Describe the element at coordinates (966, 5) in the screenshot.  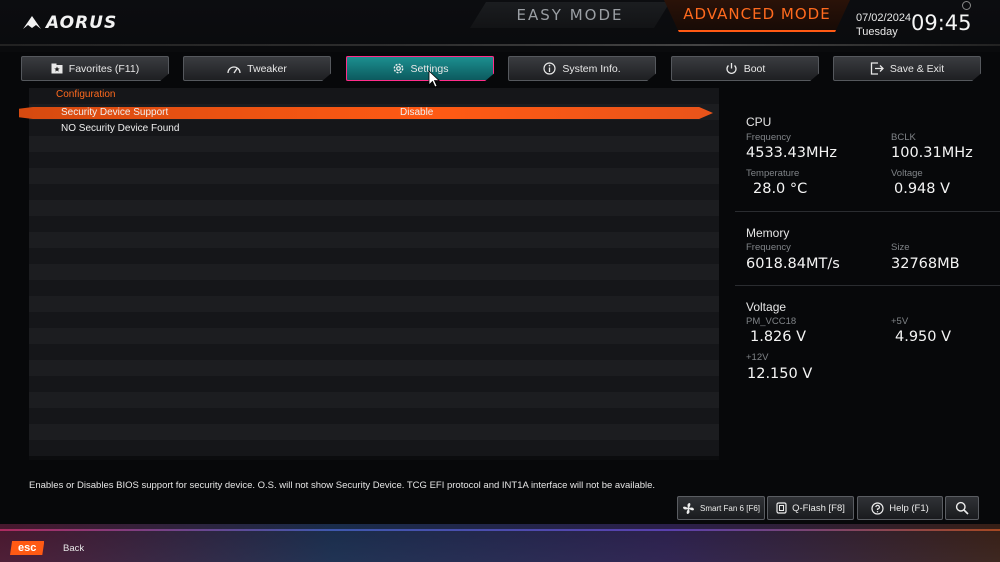
I see `status-dot-icon` at that location.